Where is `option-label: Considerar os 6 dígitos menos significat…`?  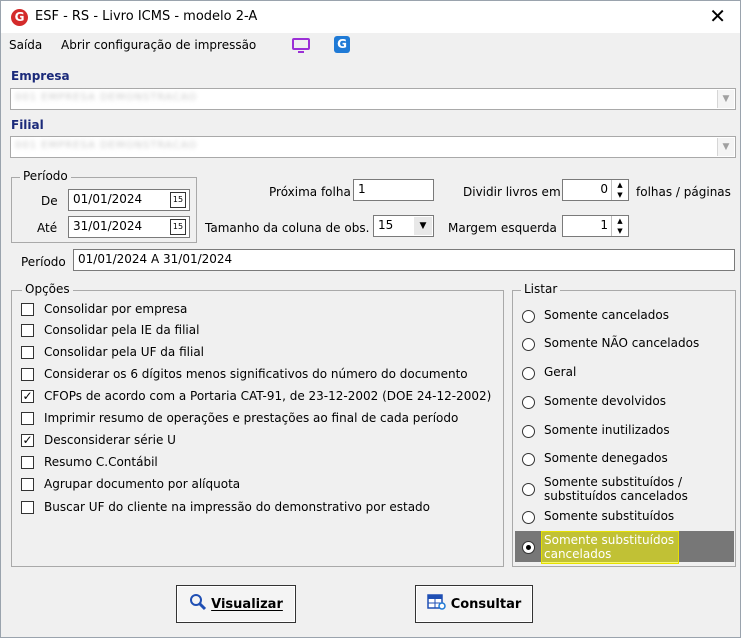 option-label: Considerar os 6 dígitos menos significat… is located at coordinates (256, 374).